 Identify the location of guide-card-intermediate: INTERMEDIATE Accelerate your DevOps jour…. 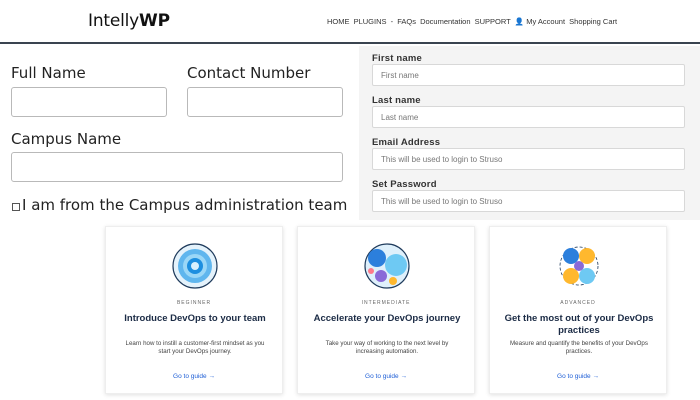
(386, 310).